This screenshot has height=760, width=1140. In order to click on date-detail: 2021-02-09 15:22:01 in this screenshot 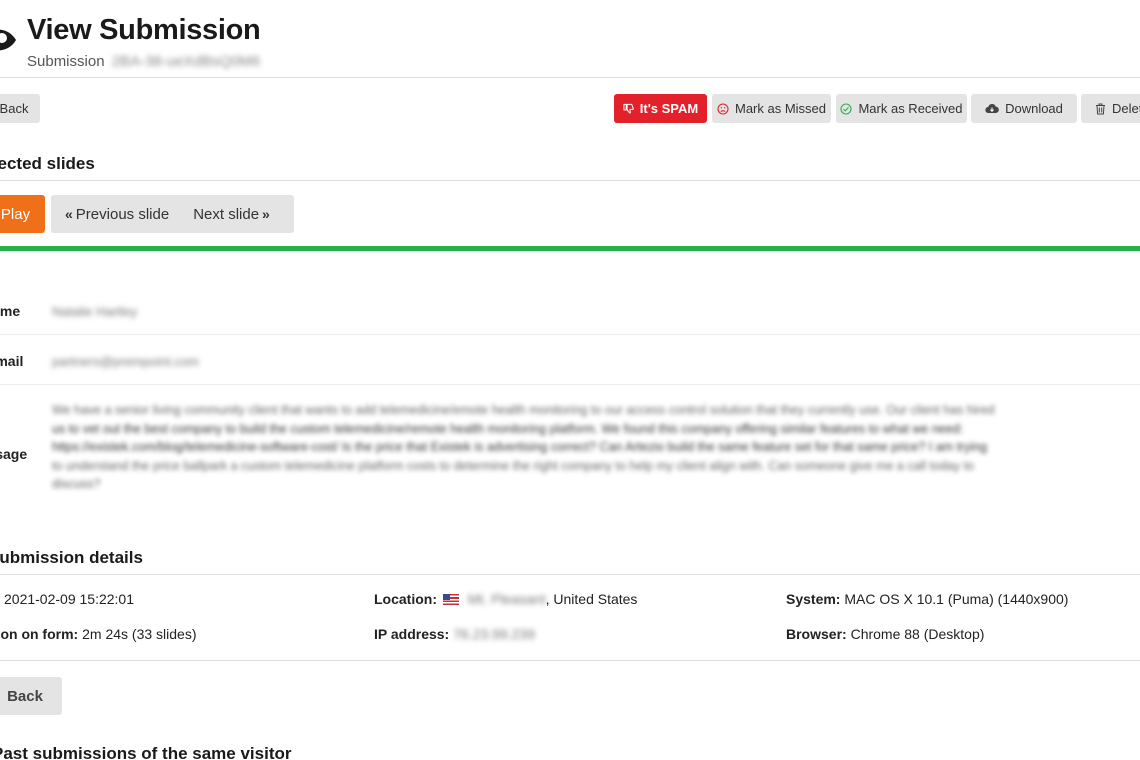, I will do `click(69, 599)`.